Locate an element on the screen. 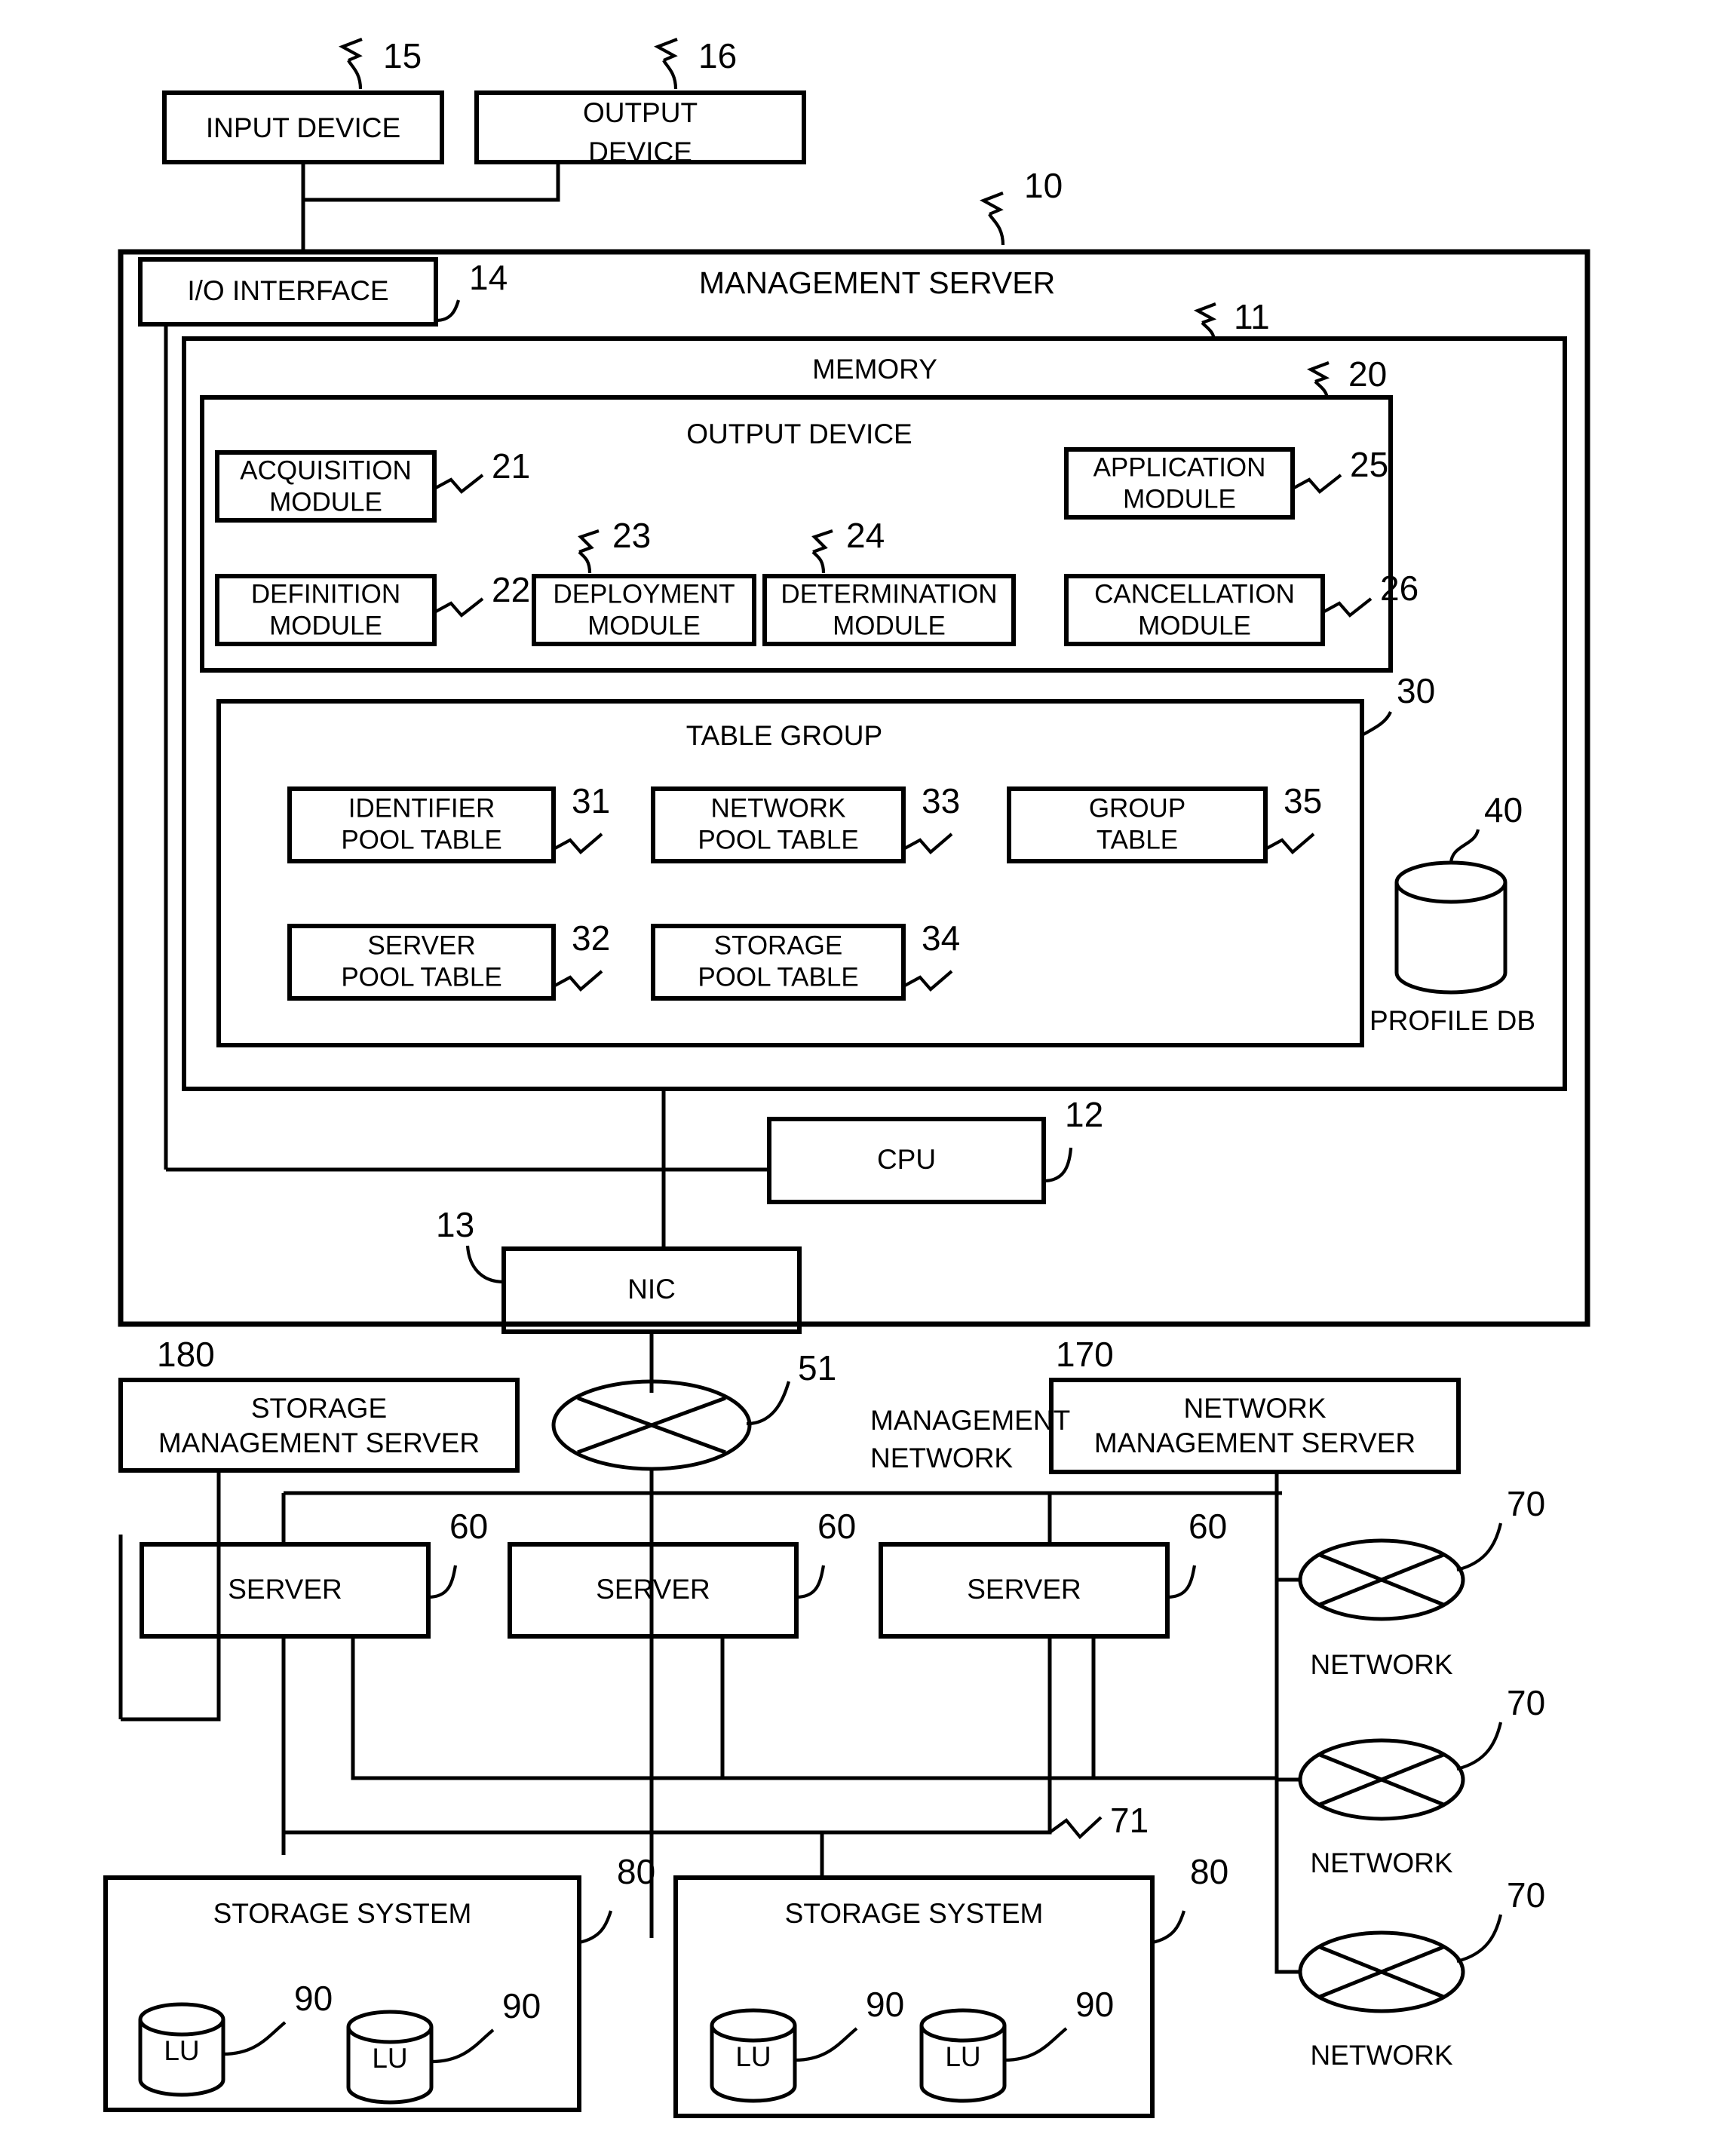 Image resolution: width=1736 pixels, height=2131 pixels. lead-34-zig is located at coordinates (927, 981).